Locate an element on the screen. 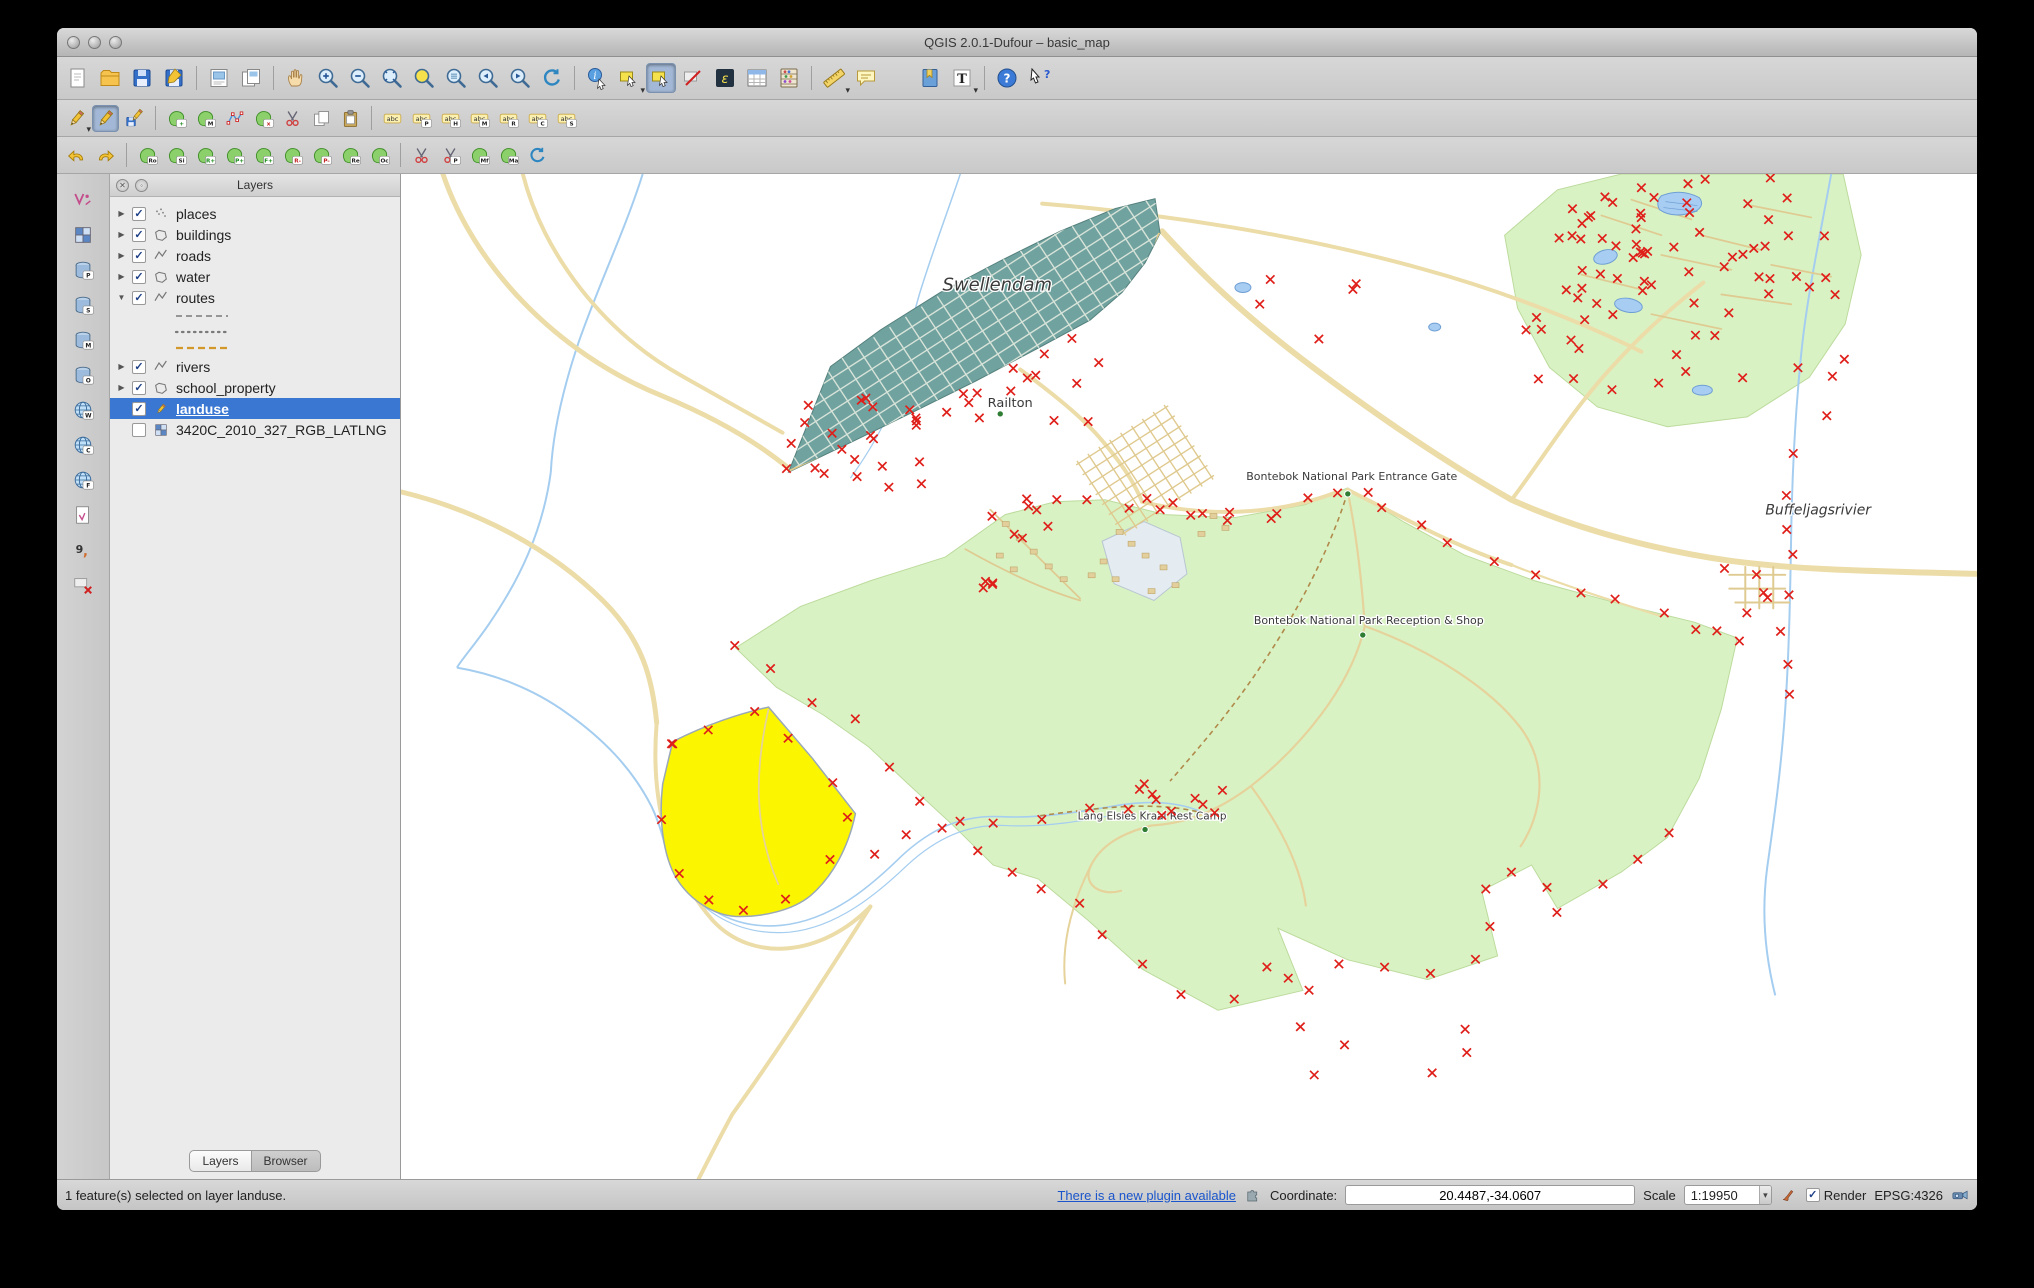  add-ring-button: R+ is located at coordinates (205, 155).